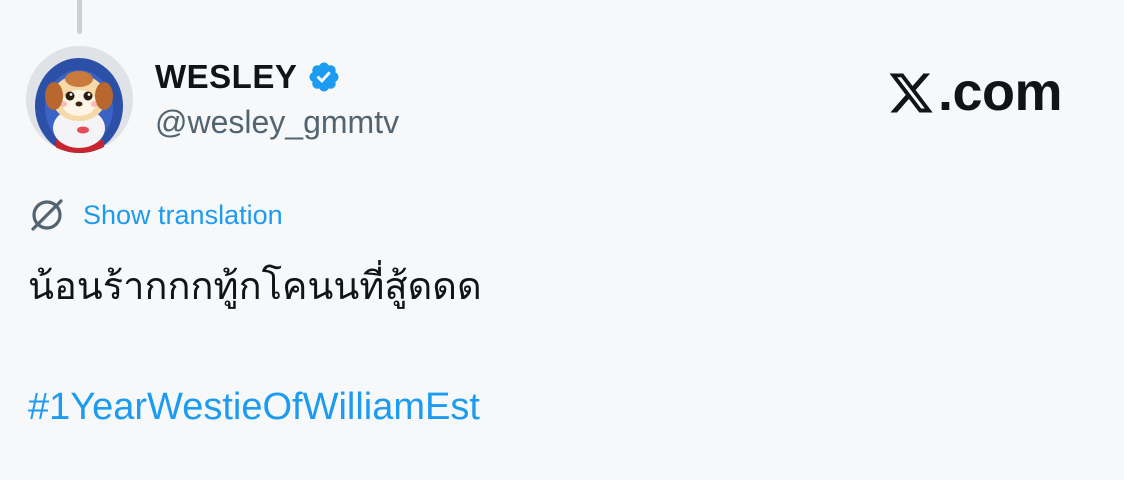  I want to click on tweet-text: น้อนร้ากกกทู้กโคนนที่สู้ดดด, so click(255, 286).